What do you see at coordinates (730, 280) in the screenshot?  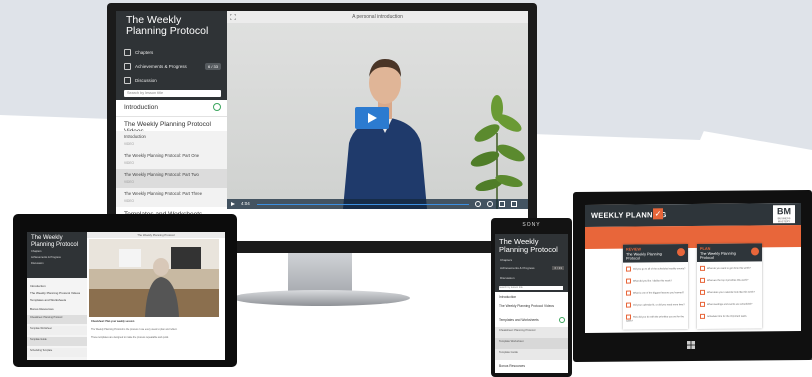 I see `checklist-item: What are the top 3 priorities this week?` at bounding box center [730, 280].